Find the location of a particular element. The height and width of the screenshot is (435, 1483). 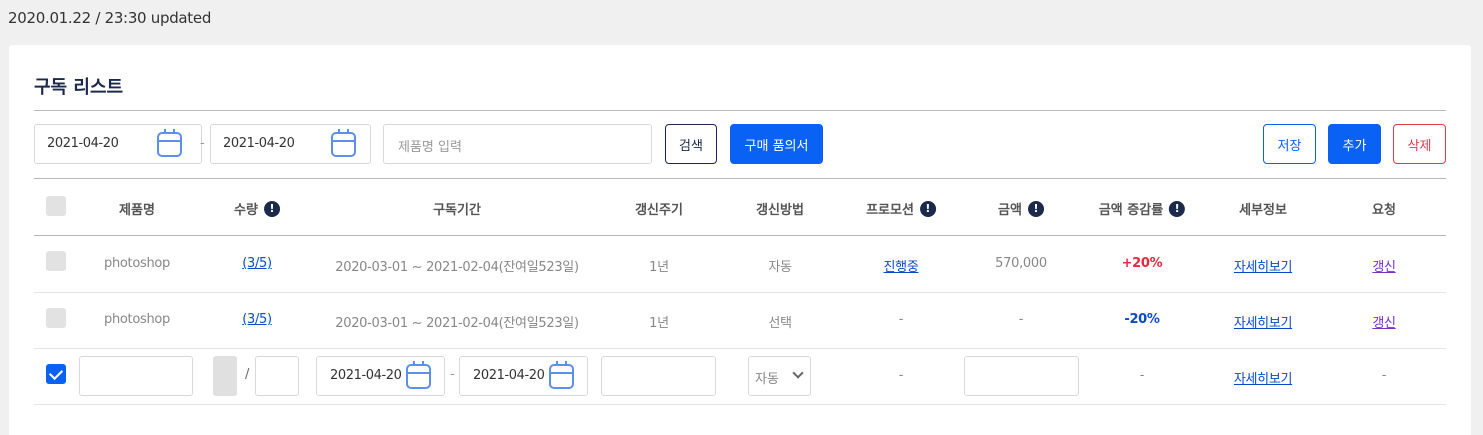

table-top-border is located at coordinates (740, 178).